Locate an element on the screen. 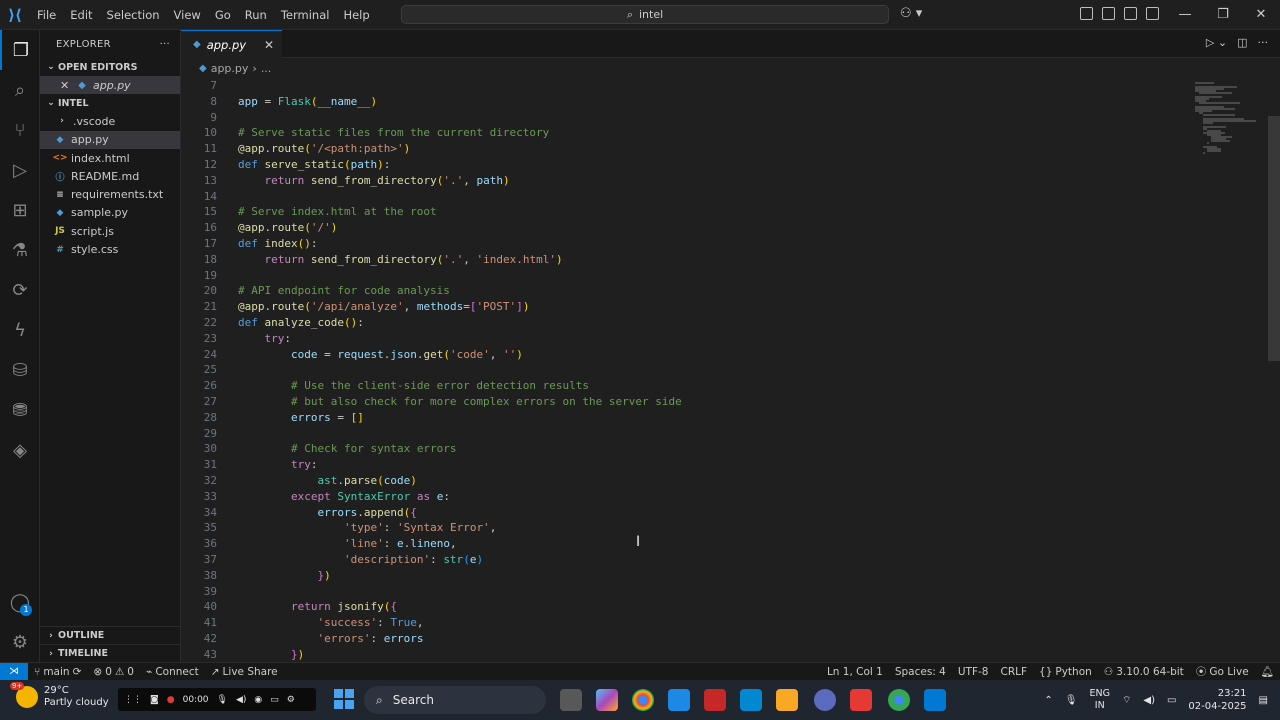 Image resolution: width=1280 pixels, height=720 pixels. go-live-button: ⦿ Go Live is located at coordinates (1222, 671).